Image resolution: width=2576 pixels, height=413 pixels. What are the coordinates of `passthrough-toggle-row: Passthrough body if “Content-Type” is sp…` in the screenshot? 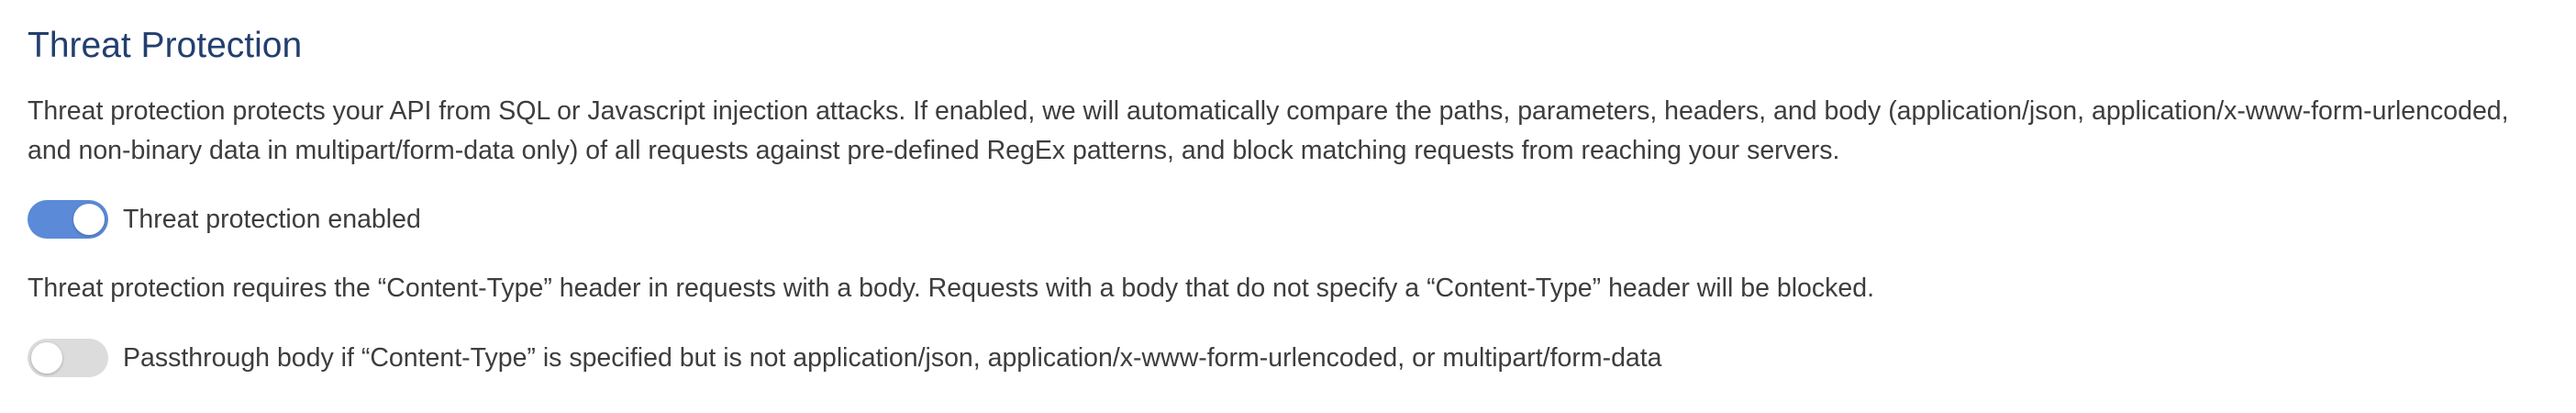 It's located at (845, 358).